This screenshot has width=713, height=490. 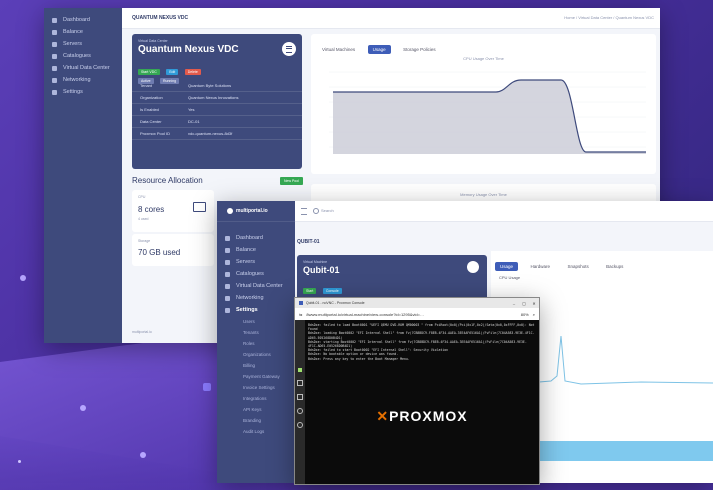 What do you see at coordinates (188, 49) in the screenshot?
I see `vdc-title: Quantum Nexus VDC` at bounding box center [188, 49].